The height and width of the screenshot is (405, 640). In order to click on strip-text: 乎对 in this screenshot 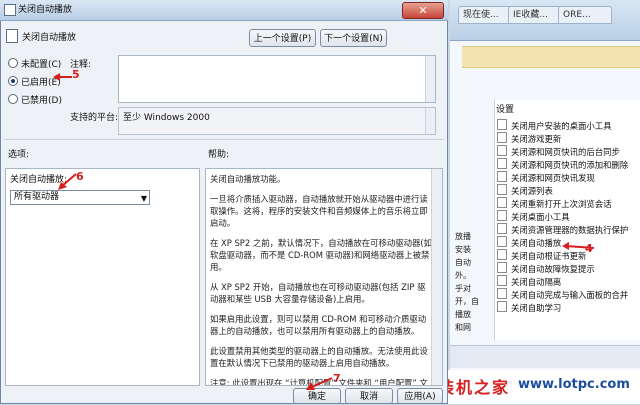, I will do `click(463, 288)`.